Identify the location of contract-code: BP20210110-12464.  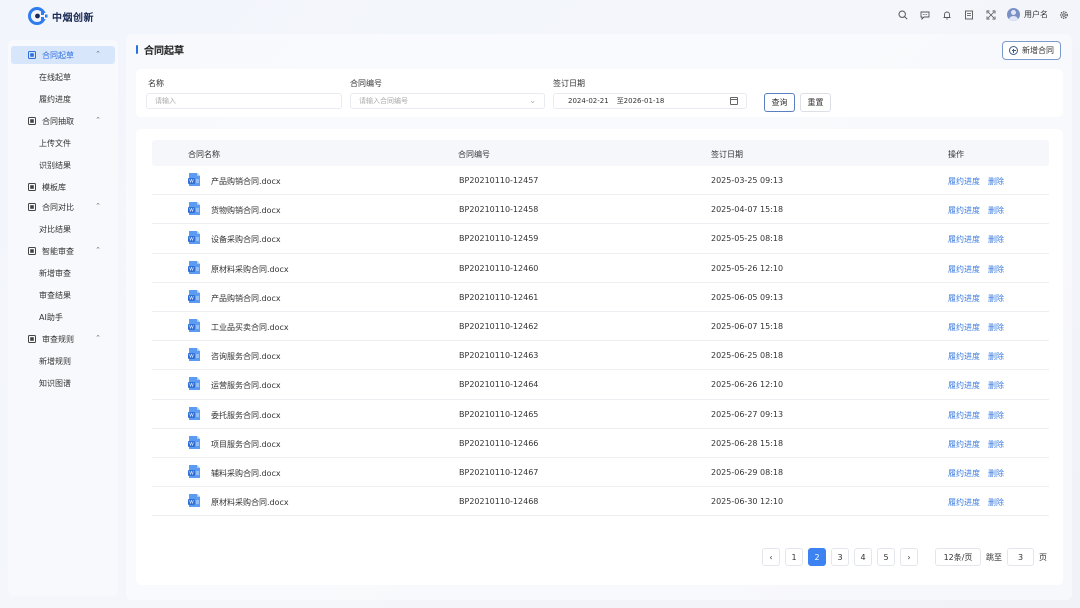
(499, 385).